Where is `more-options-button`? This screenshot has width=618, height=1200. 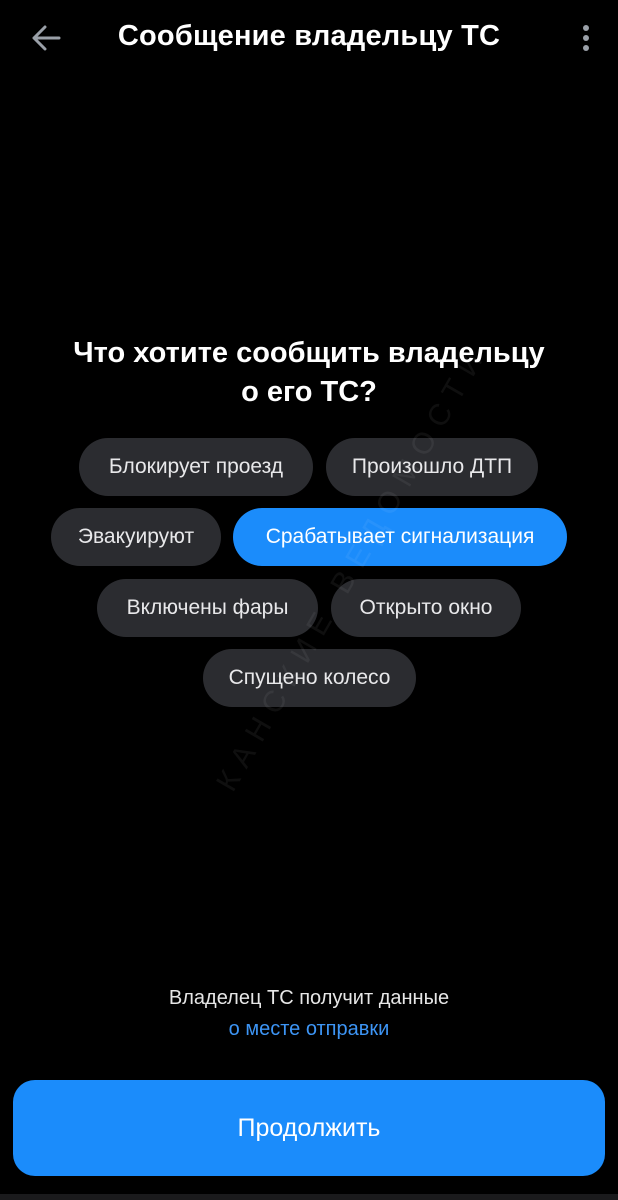
more-options-button is located at coordinates (586, 38).